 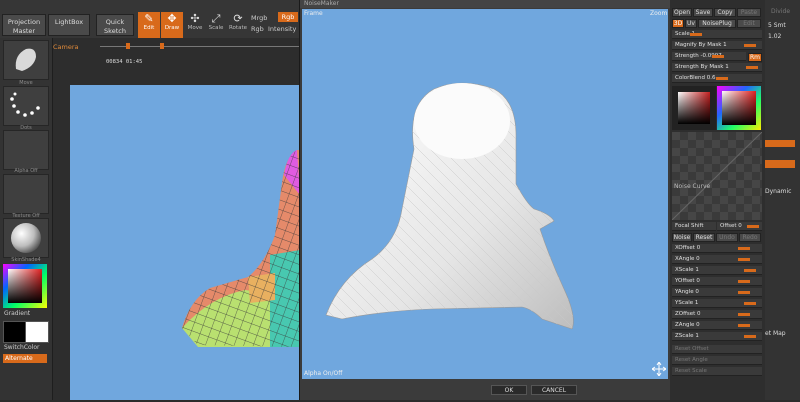 I want to click on save-button: Save, so click(x=703, y=12).